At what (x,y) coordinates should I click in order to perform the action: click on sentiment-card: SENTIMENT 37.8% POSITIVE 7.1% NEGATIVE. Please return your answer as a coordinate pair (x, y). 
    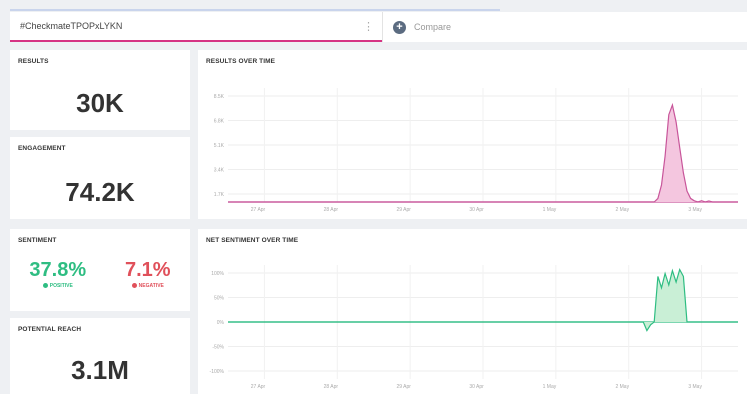
    Looking at the image, I should click on (100, 270).